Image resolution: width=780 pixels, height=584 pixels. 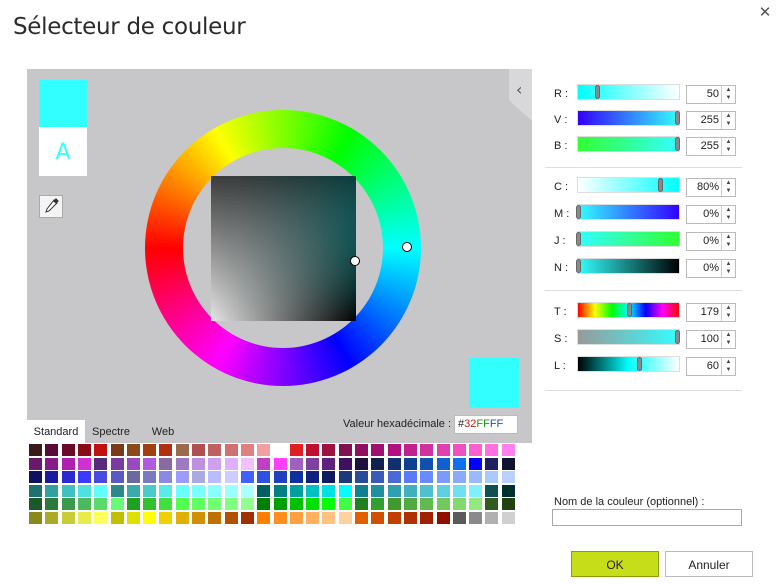 What do you see at coordinates (765, 13) in the screenshot?
I see `close-icon: ✕` at bounding box center [765, 13].